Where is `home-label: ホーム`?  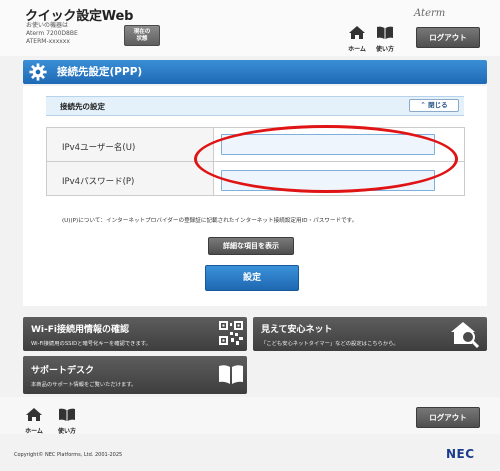
home-label: ホーム is located at coordinates (357, 49).